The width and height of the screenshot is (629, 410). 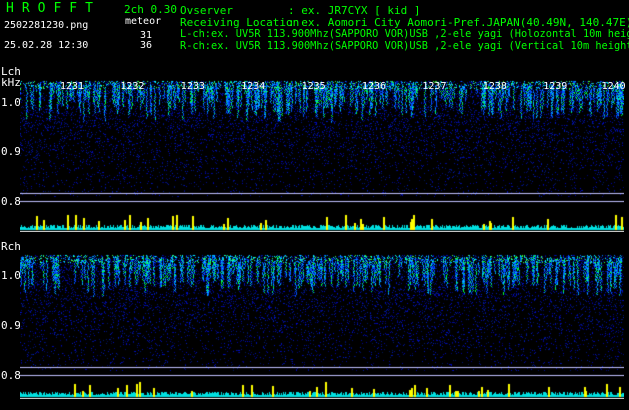 I want to click on time-marker-1239: 1239, so click(x=555, y=86).